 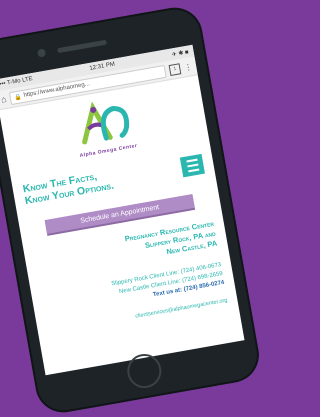 I want to click on home-icon: ⌂, so click(x=3, y=99).